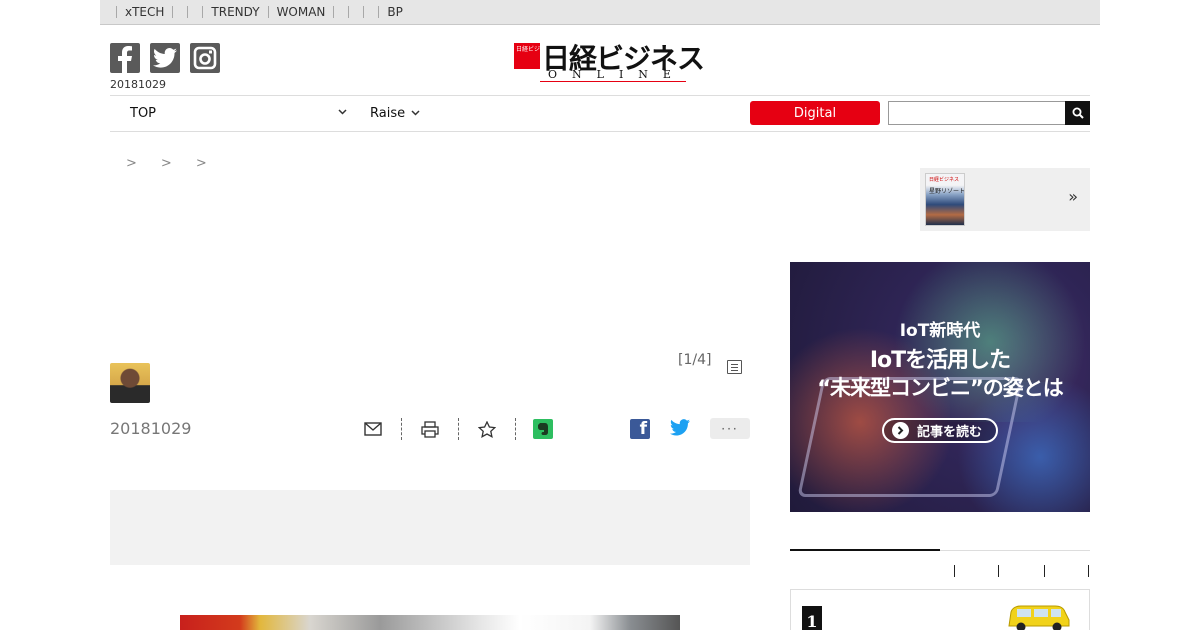 The width and height of the screenshot is (1200, 630). I want to click on search-button, so click(1077, 113).